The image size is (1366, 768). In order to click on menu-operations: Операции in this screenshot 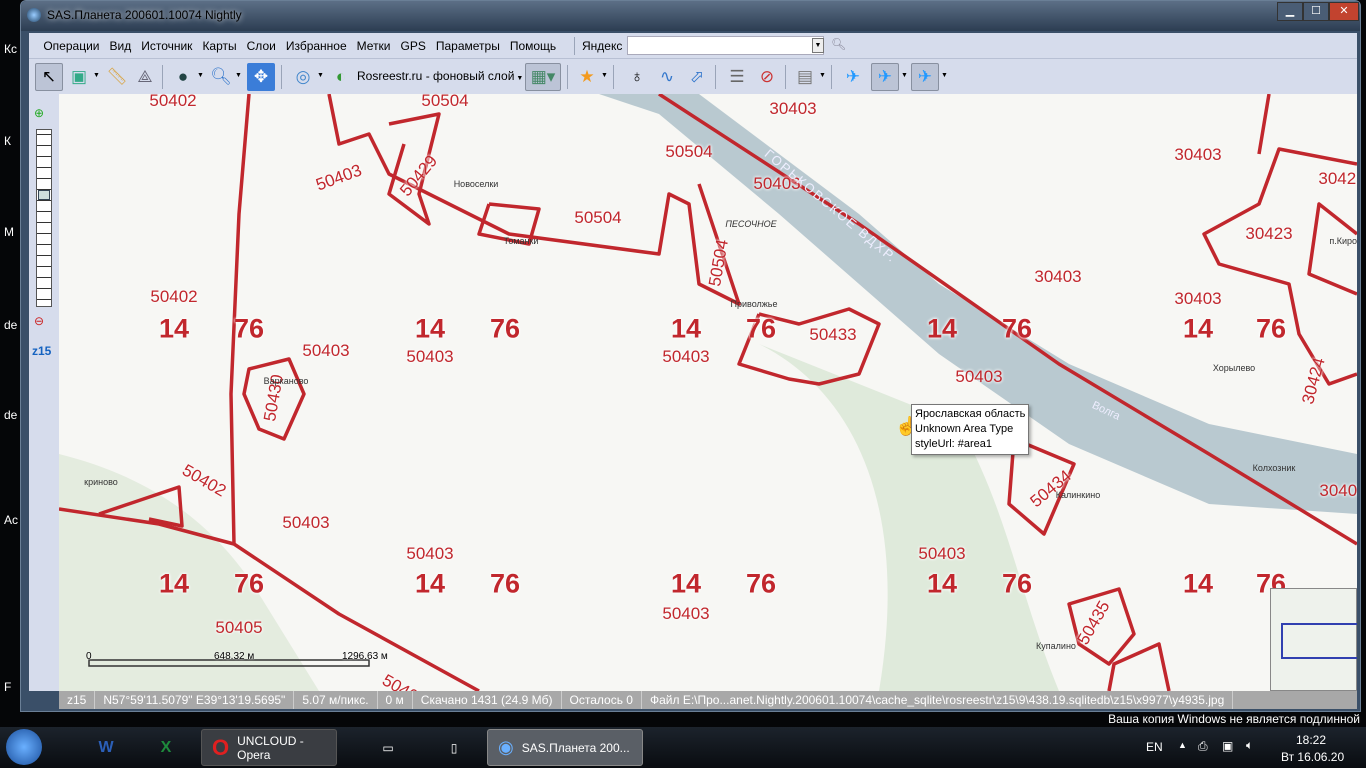, I will do `click(71, 46)`.